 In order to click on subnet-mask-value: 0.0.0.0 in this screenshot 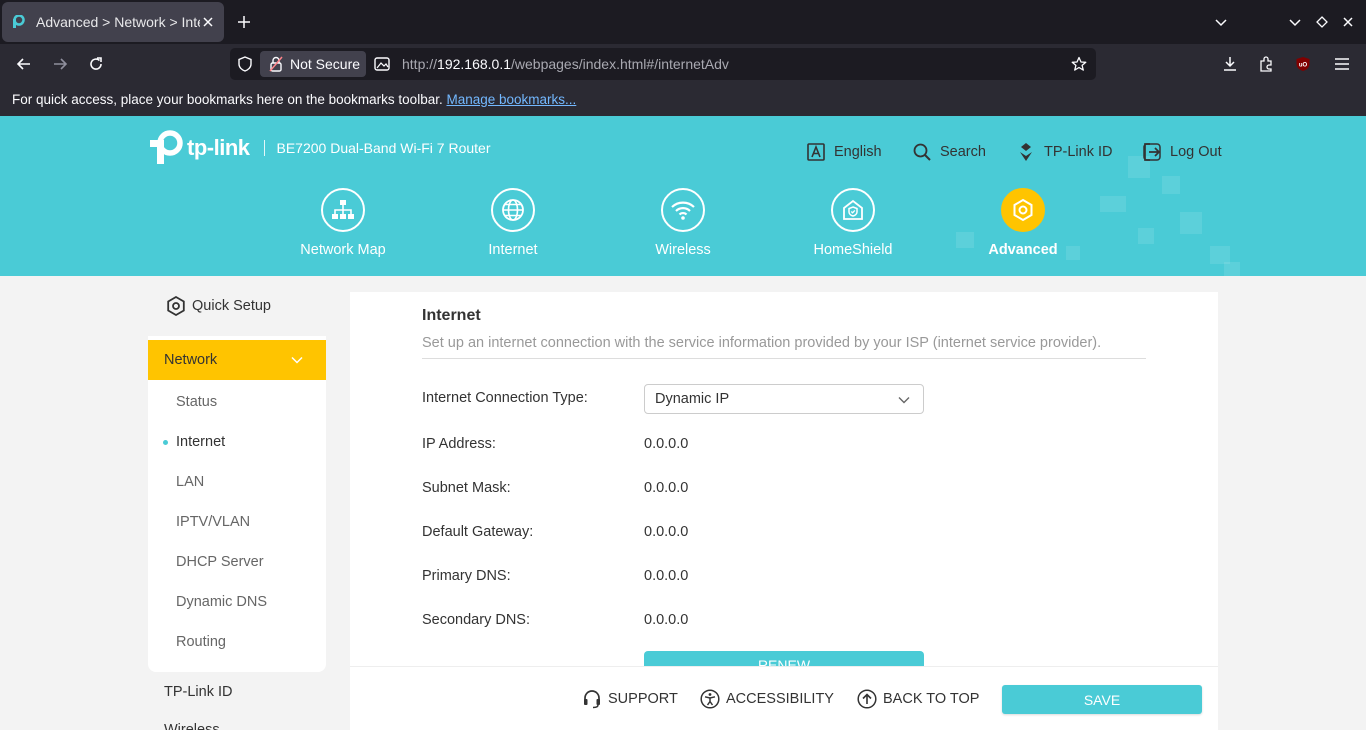, I will do `click(666, 488)`.